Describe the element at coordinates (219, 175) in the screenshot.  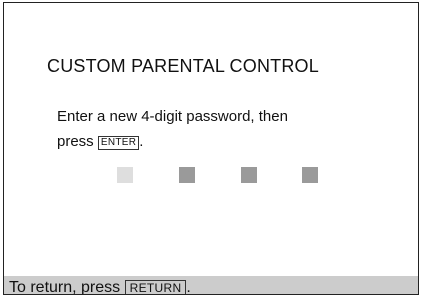
I see `password-digit-boxes` at that location.